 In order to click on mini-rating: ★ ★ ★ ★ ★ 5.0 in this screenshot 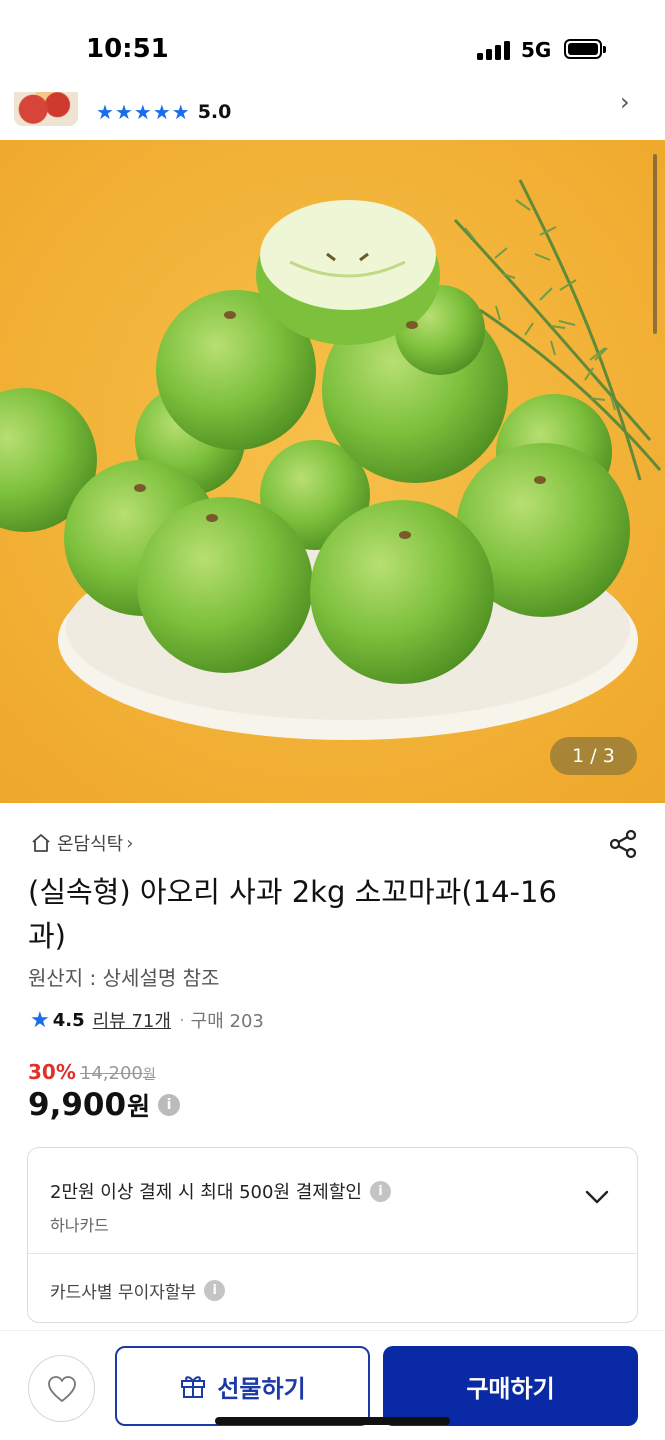, I will do `click(163, 112)`.